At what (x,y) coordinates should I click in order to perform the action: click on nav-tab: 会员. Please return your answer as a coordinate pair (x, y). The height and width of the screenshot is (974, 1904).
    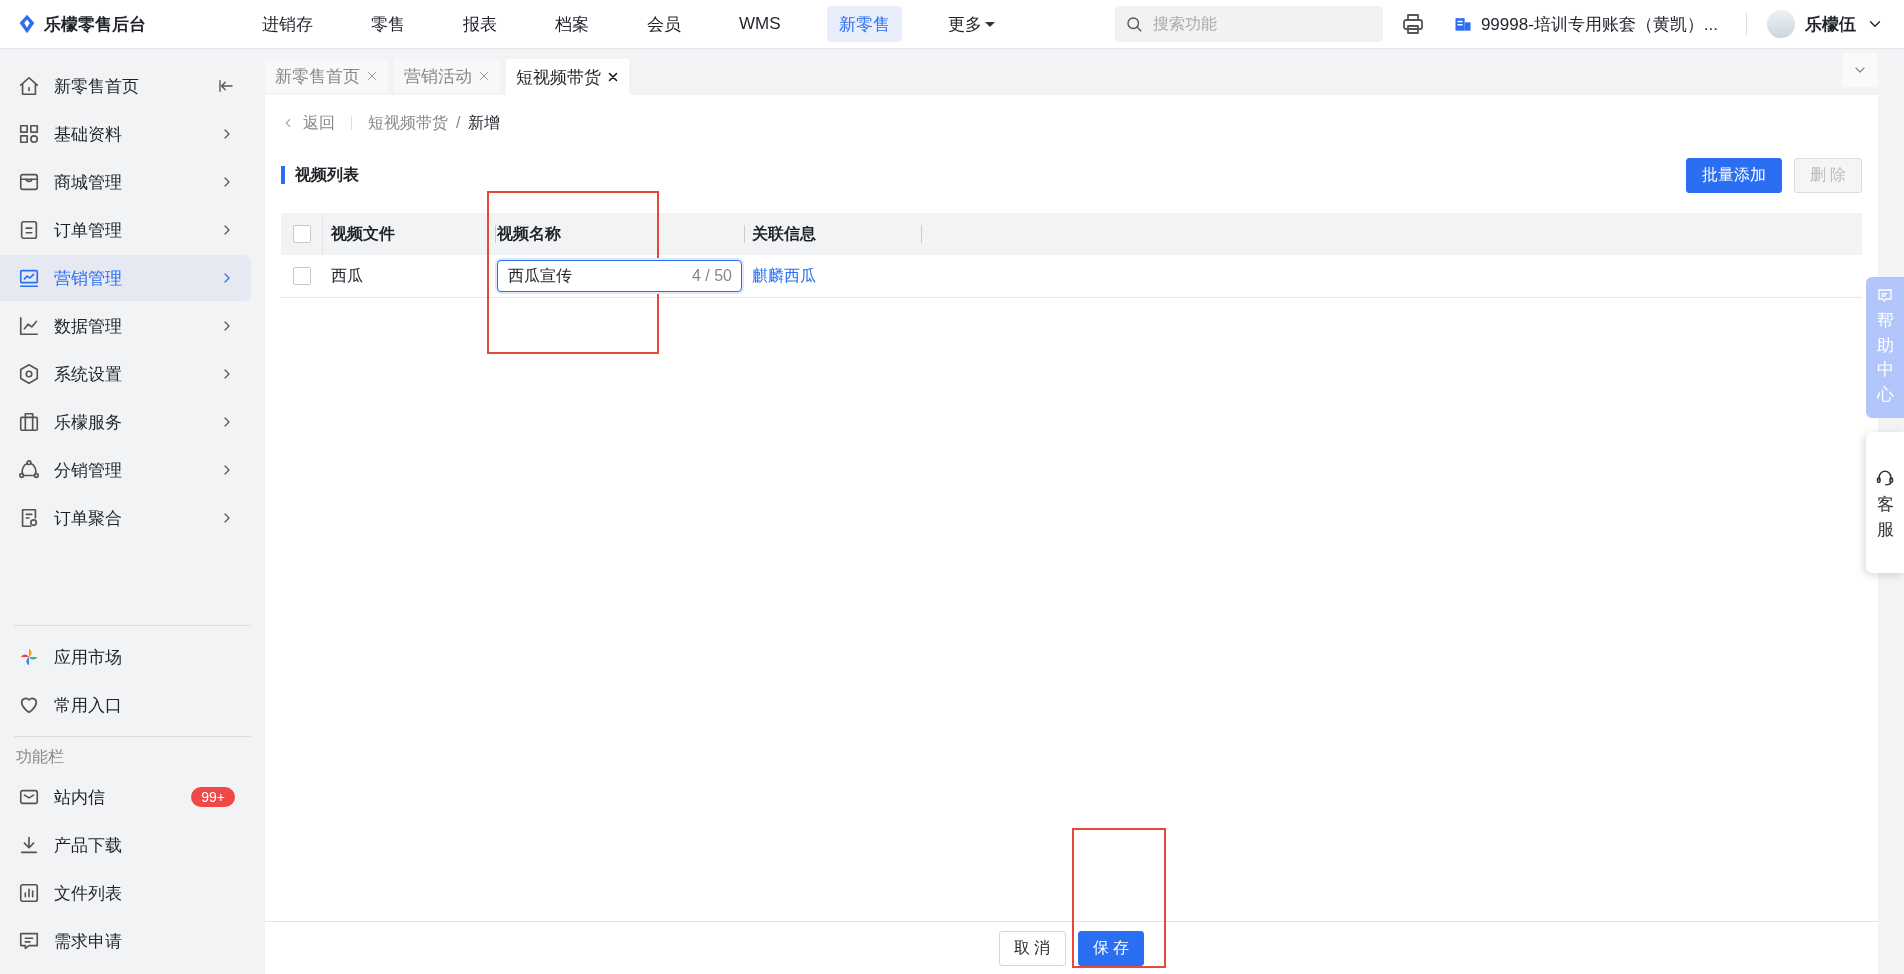
    Looking at the image, I should click on (664, 24).